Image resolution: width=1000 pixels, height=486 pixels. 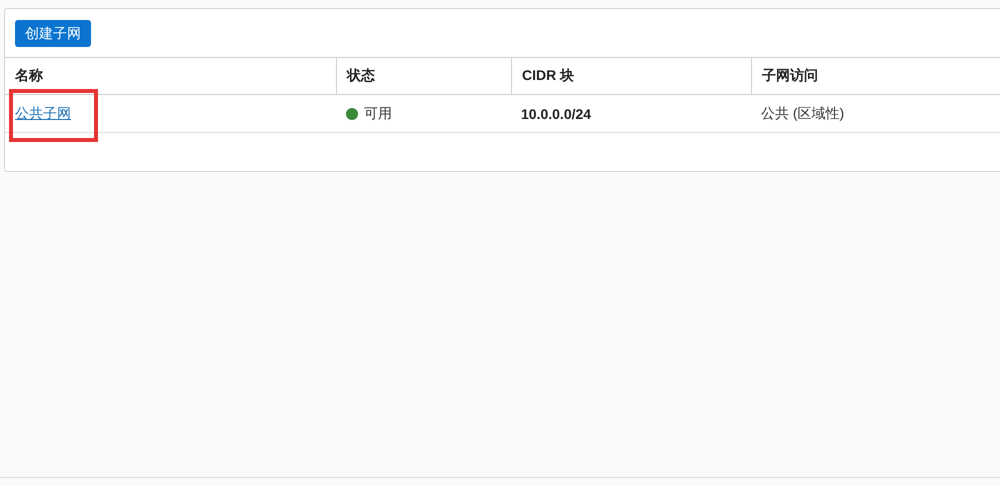 What do you see at coordinates (53, 33) in the screenshot?
I see `create-subnet-button: 创建子网` at bounding box center [53, 33].